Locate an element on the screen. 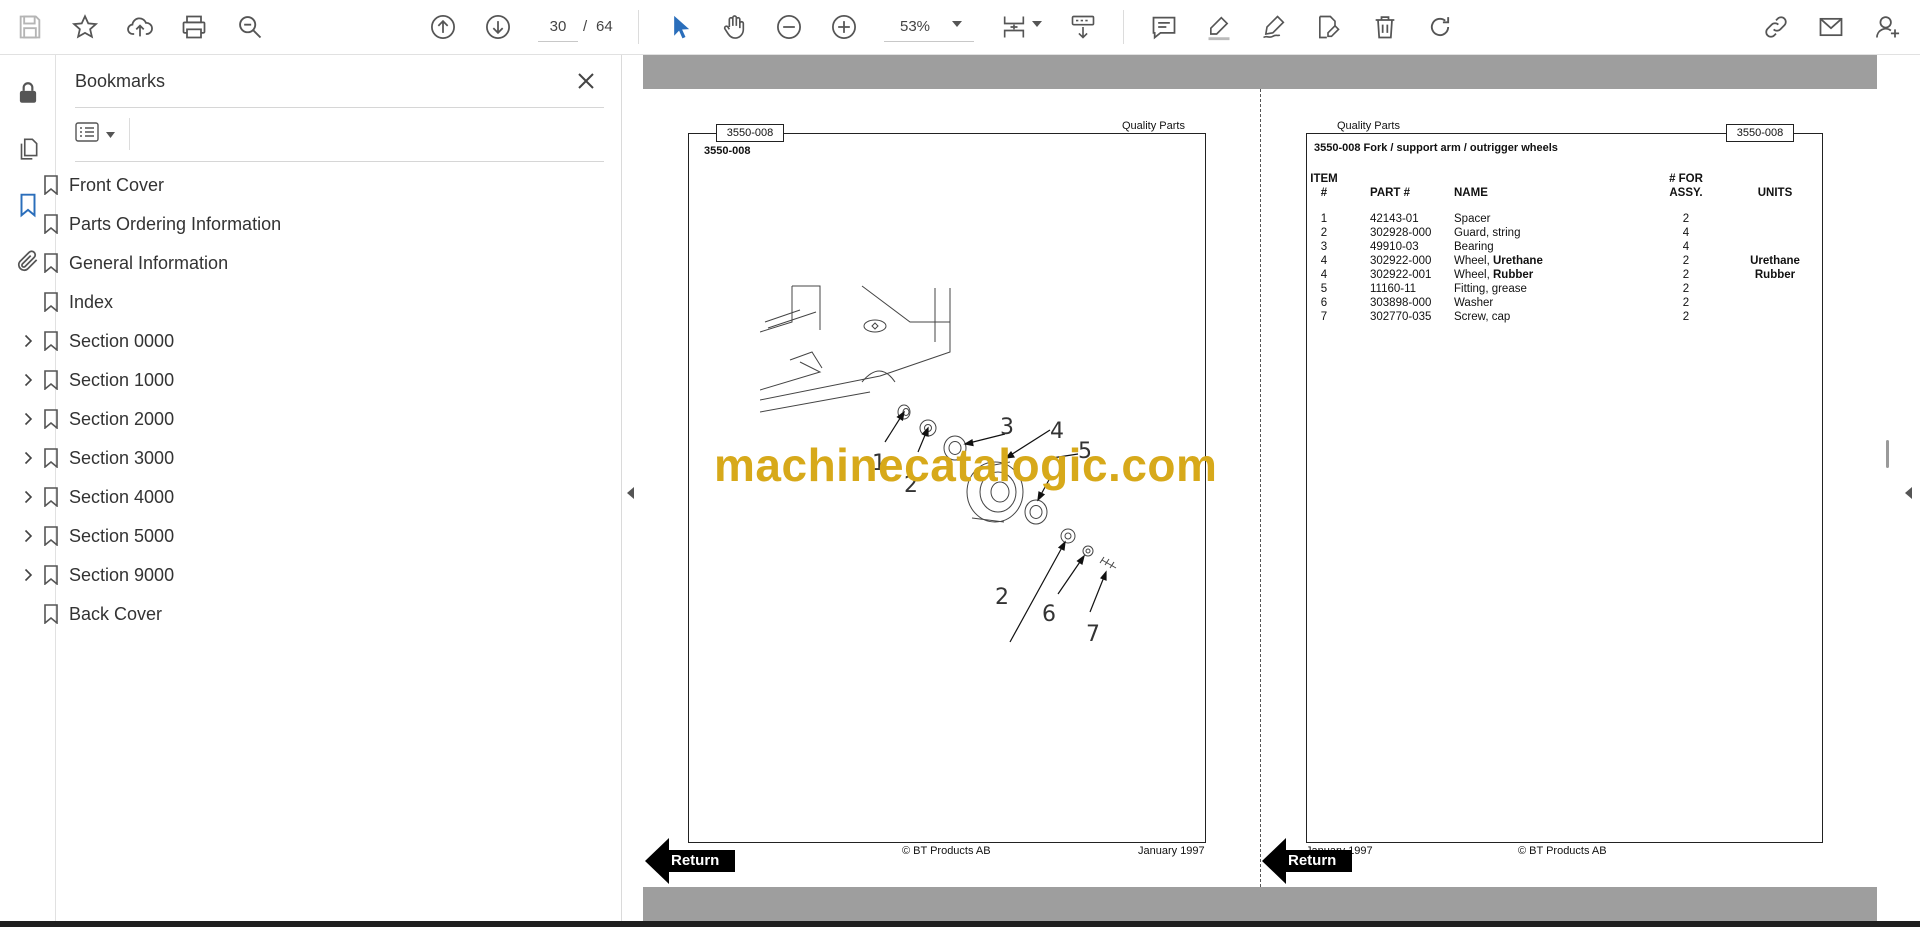 Image resolution: width=1920 pixels, height=927 pixels. table-row: 7 302770-035 Screw, cap 2 is located at coordinates (1556, 318).